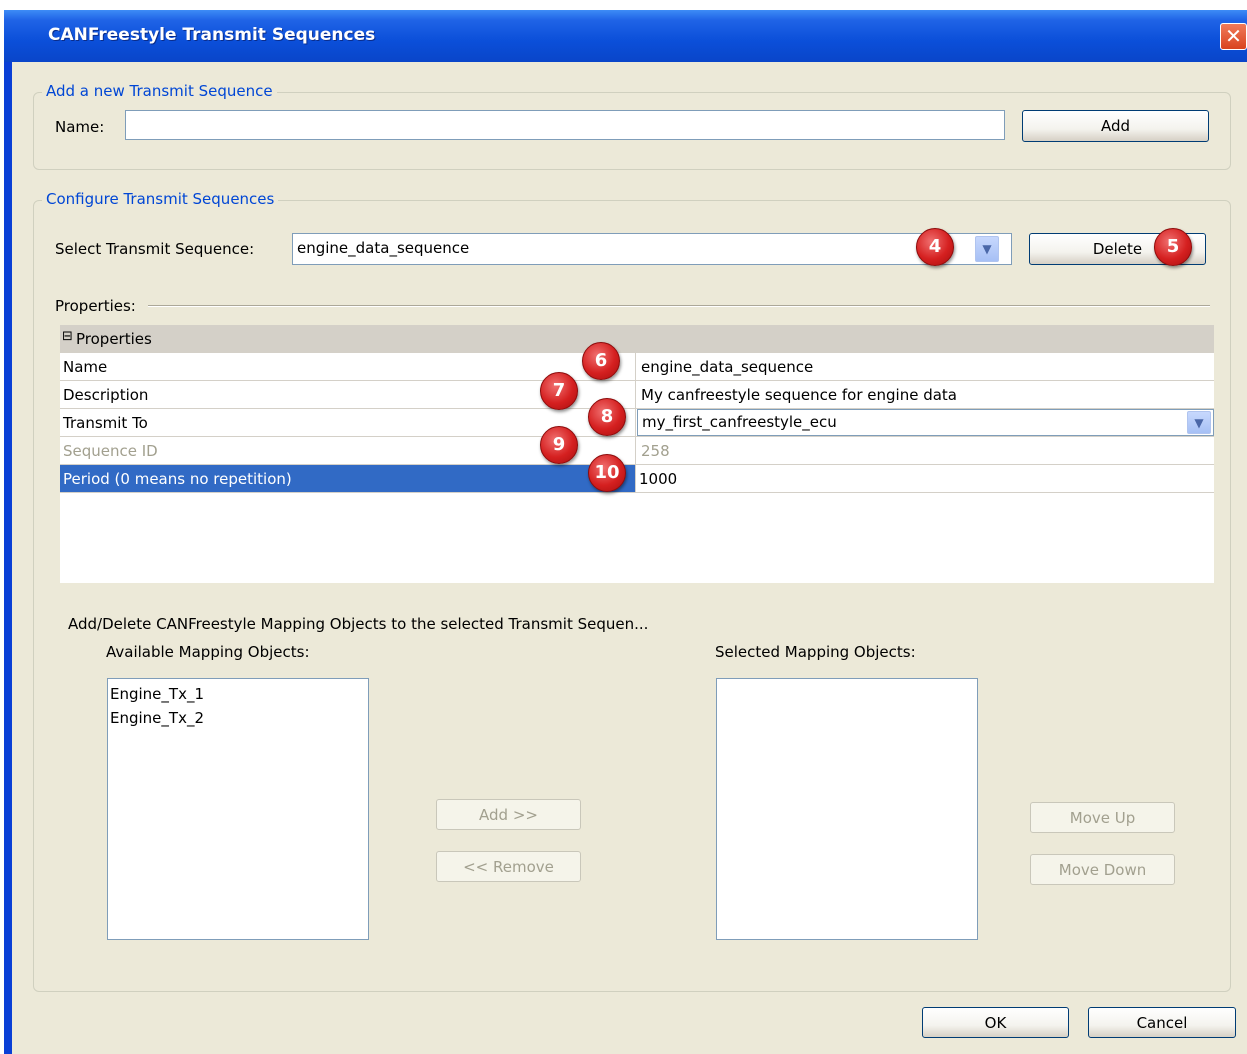 This screenshot has width=1247, height=1054. What do you see at coordinates (925, 366) in the screenshot?
I see `property-value: engine_data_sequence` at bounding box center [925, 366].